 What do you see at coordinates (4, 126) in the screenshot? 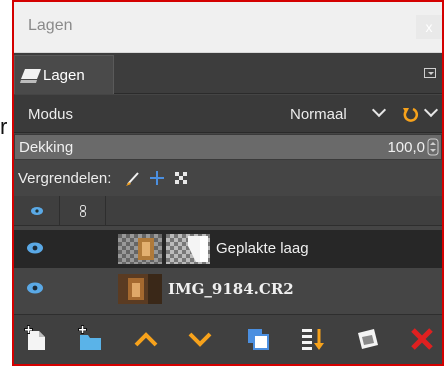
I see `background-text-fragment: r` at bounding box center [4, 126].